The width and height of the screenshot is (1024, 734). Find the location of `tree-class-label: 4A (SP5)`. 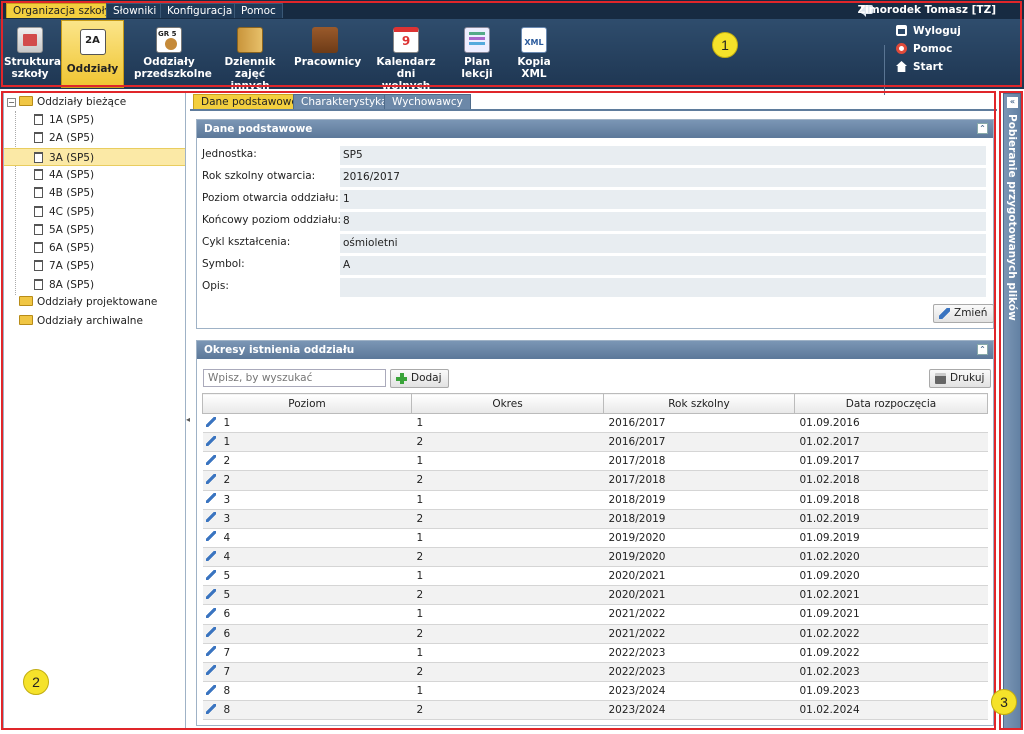

tree-class-label: 4A (SP5) is located at coordinates (72, 174).